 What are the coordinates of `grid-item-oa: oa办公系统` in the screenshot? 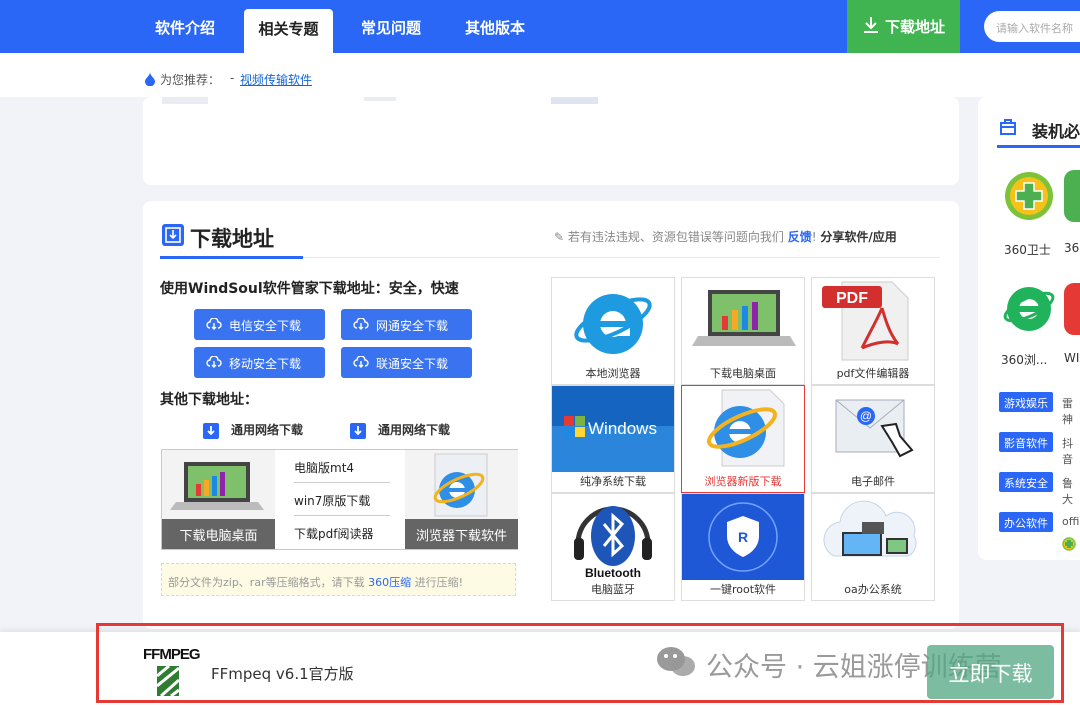 It's located at (873, 547).